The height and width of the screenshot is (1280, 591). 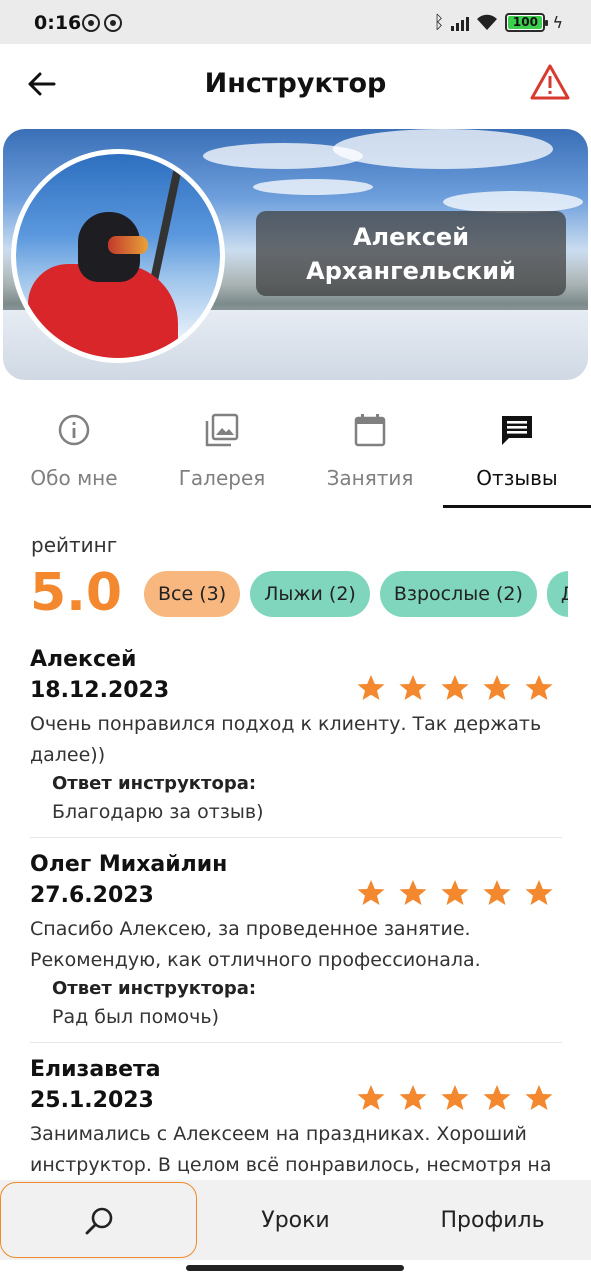 I want to click on status-notifications, so click(x=102, y=23).